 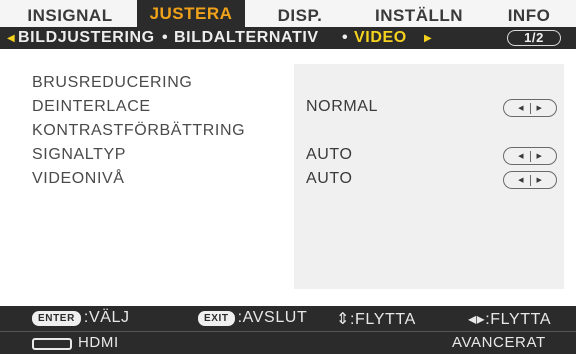 What do you see at coordinates (79, 155) in the screenshot?
I see `menu-item-signaltyp: SIGNALTYP` at bounding box center [79, 155].